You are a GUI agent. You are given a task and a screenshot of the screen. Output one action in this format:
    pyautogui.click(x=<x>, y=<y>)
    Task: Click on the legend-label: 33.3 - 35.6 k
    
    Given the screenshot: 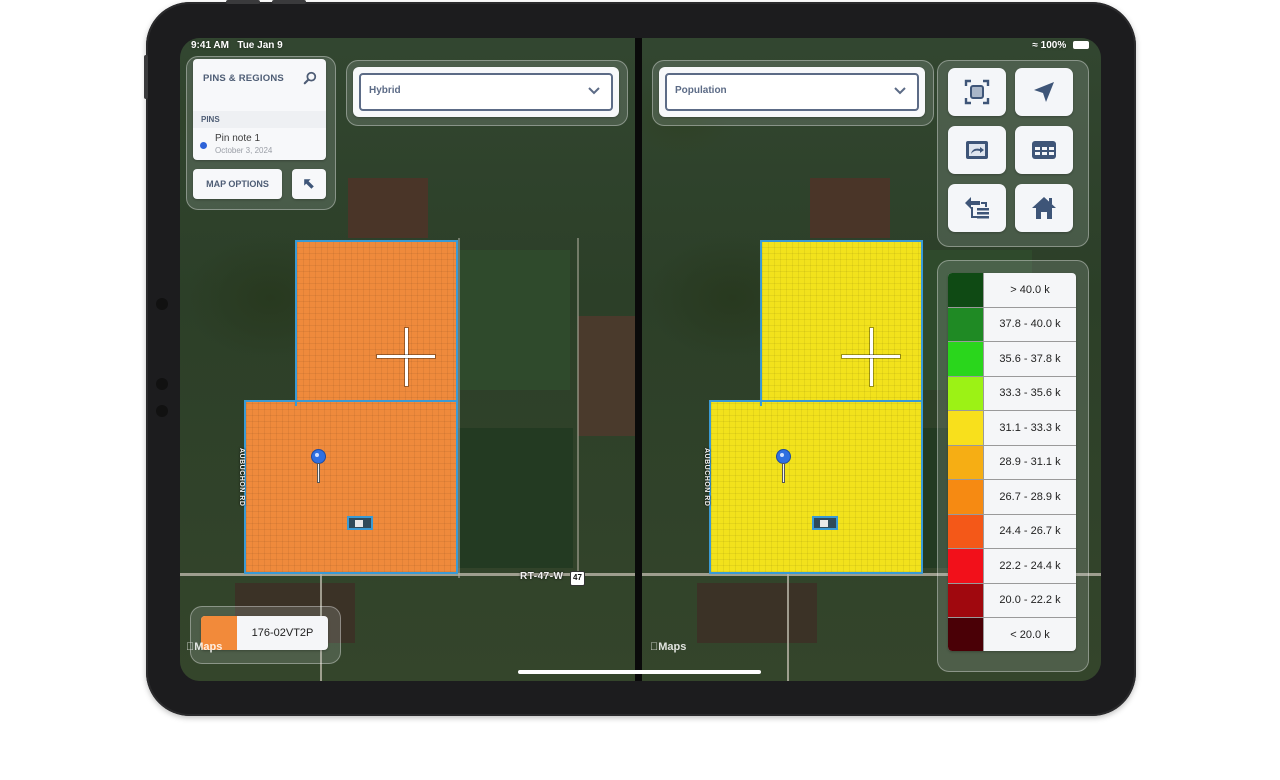 What is the action you would take?
    pyautogui.click(x=1029, y=393)
    